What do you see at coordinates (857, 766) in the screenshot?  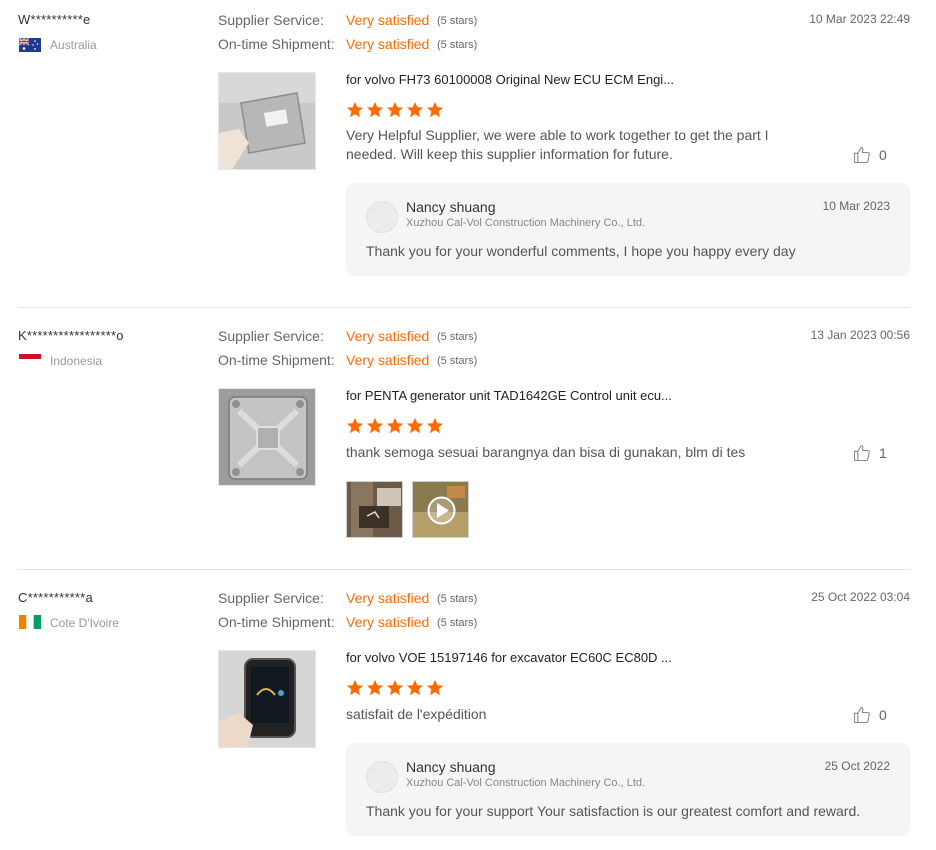 I see `reply-date: 25 Oct 2022` at bounding box center [857, 766].